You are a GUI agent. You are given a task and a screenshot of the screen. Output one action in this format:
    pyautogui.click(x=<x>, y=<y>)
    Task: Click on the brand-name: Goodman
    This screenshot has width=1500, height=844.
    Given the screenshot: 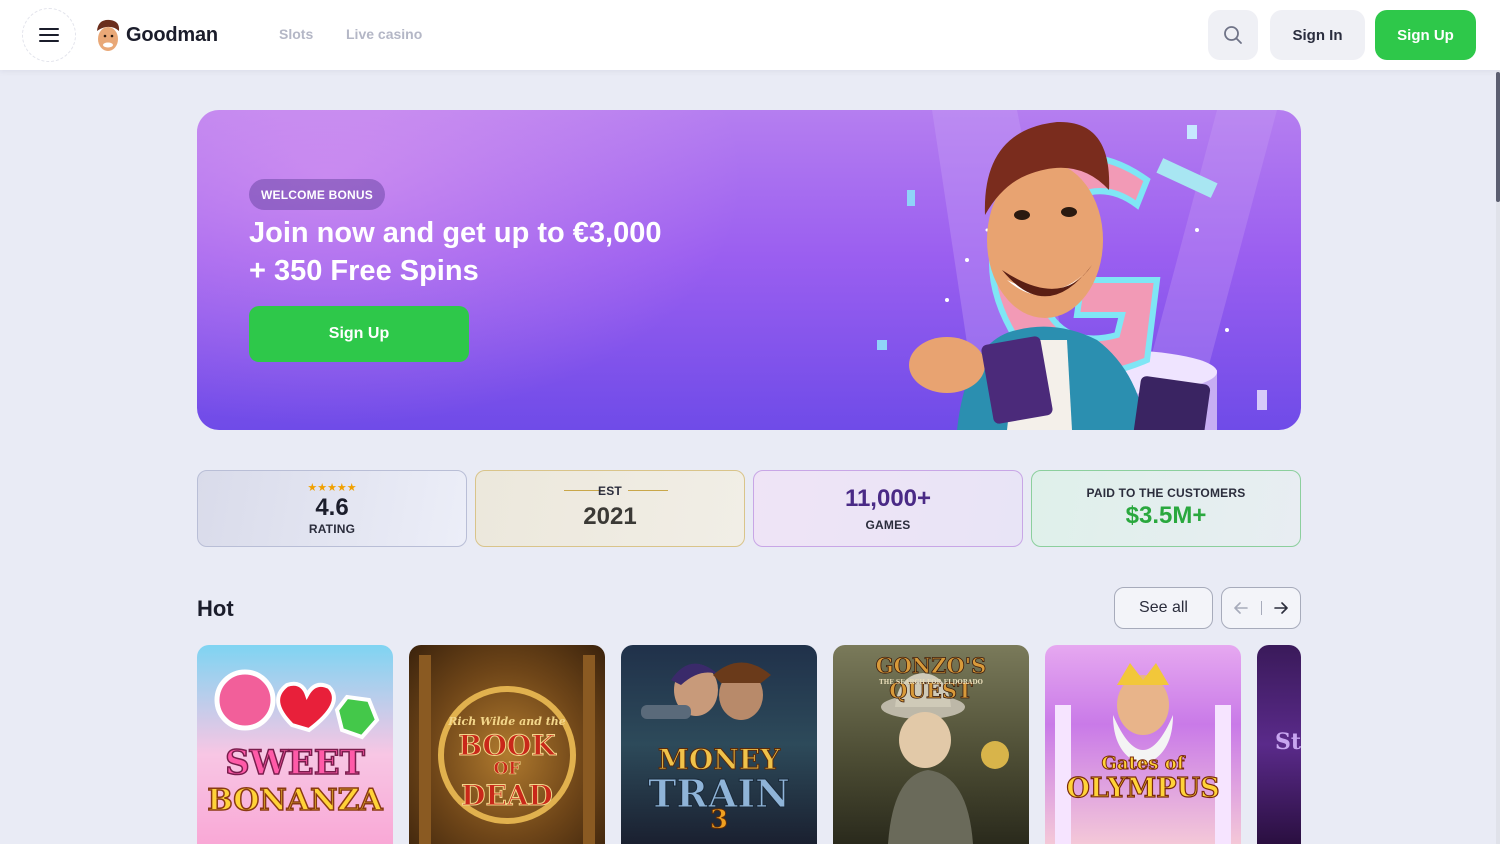 What is the action you would take?
    pyautogui.click(x=172, y=34)
    